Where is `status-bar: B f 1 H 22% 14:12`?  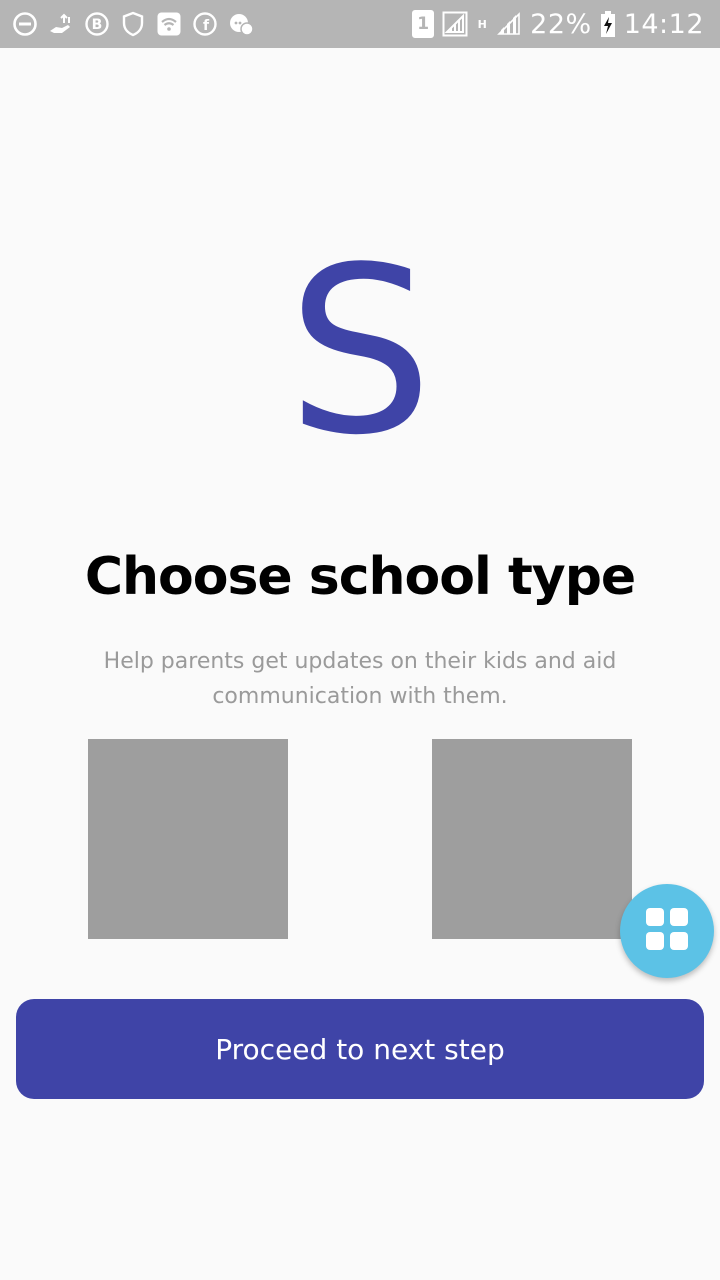
status-bar: B f 1 H 22% 14:12 is located at coordinates (360, 24).